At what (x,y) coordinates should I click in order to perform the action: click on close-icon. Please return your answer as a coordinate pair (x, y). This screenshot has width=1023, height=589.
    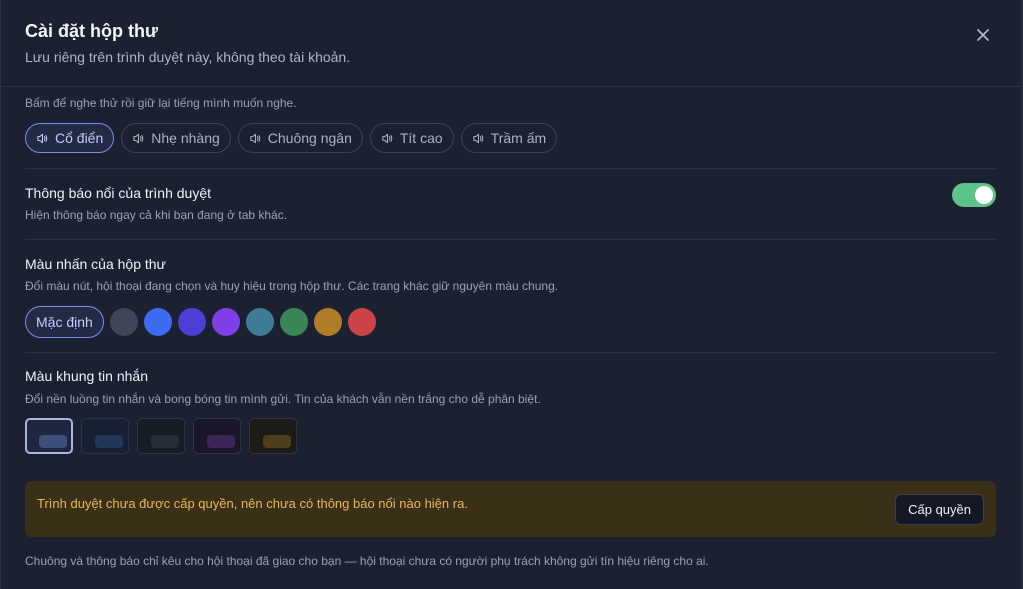
    Looking at the image, I should click on (983, 35).